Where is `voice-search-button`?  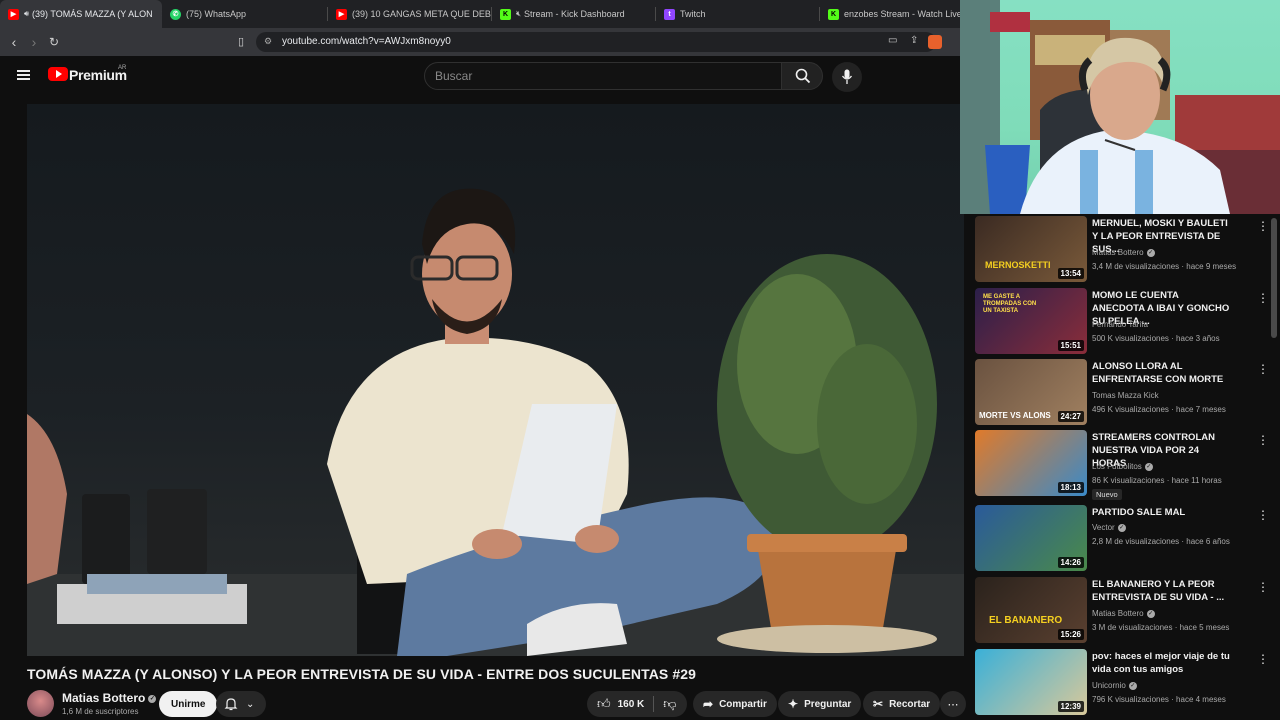
voice-search-button is located at coordinates (847, 77).